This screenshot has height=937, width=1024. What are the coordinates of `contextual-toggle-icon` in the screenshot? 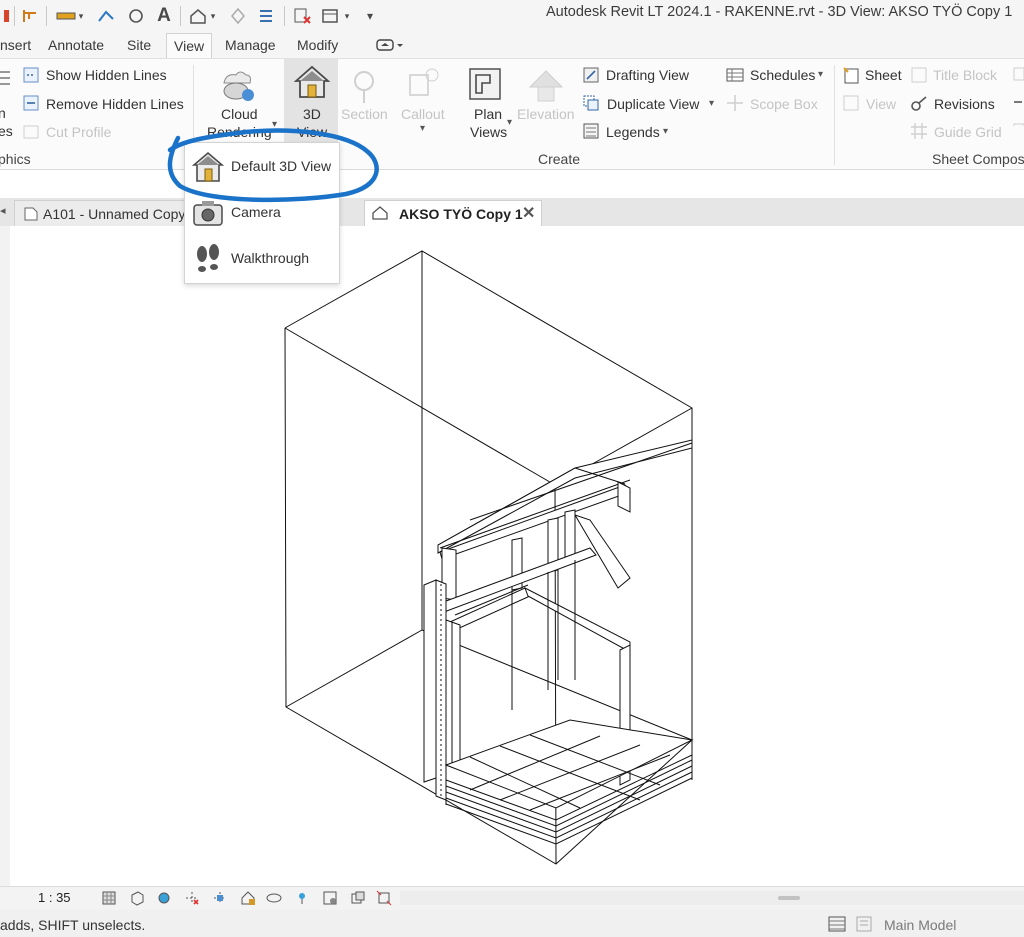 It's located at (390, 46).